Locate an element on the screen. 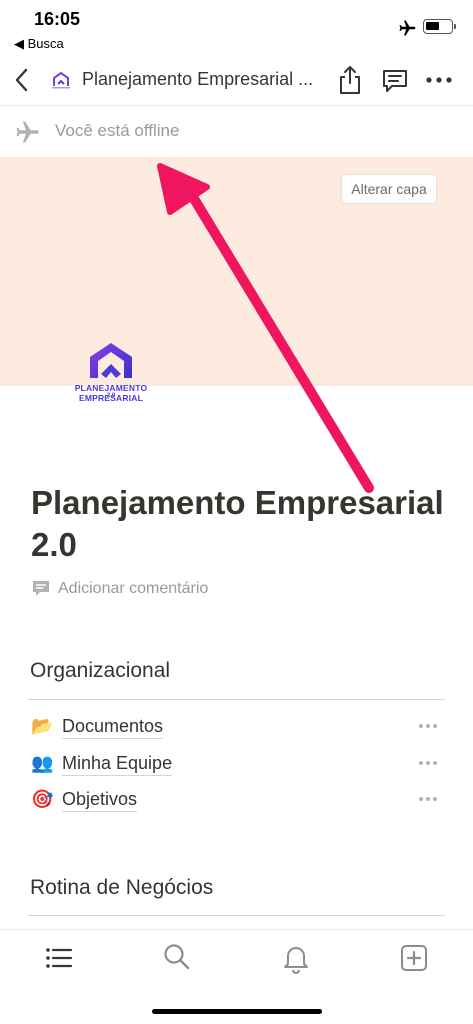 This screenshot has height=1024, width=473. battery-tip is located at coordinates (455, 26).